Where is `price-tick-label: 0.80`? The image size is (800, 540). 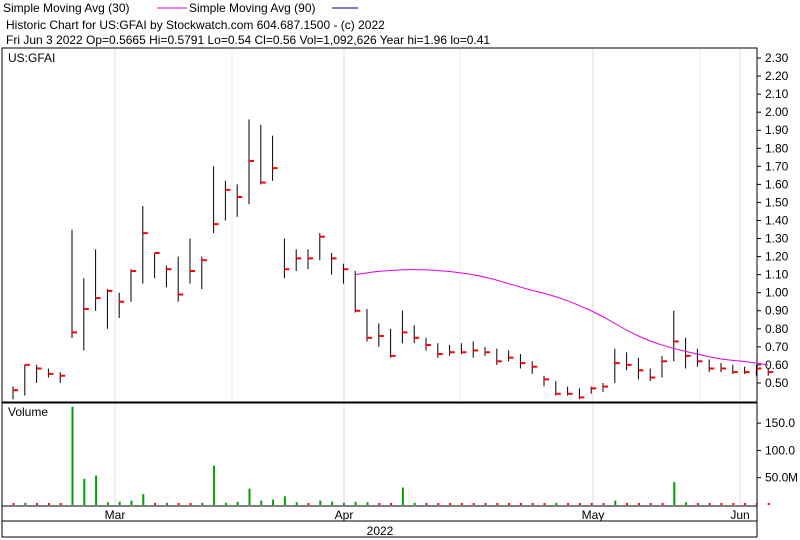
price-tick-label: 0.80 is located at coordinates (777, 329).